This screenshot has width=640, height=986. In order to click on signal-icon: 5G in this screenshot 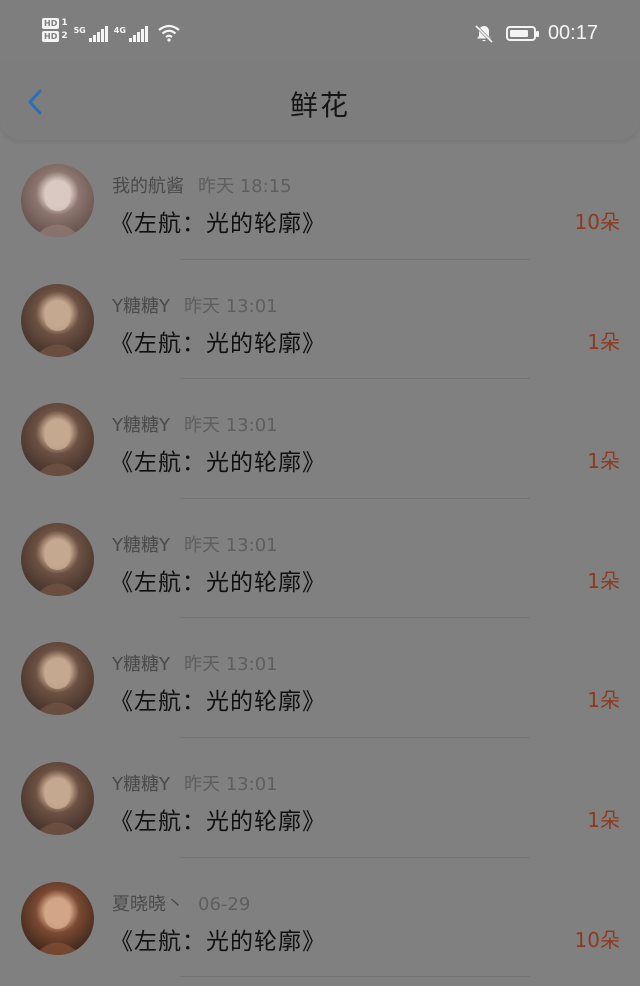, I will do `click(91, 34)`.